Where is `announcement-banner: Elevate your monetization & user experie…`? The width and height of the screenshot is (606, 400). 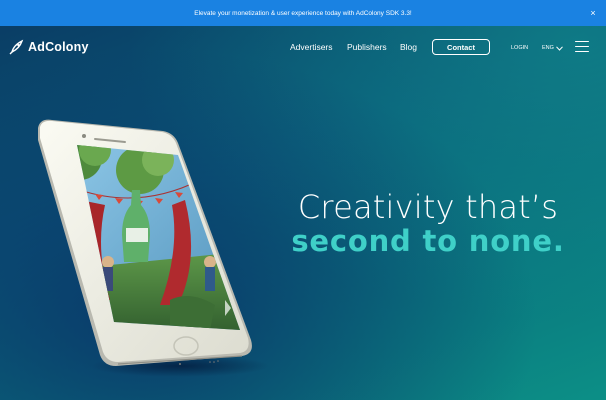 announcement-banner: Elevate your monetization & user experie… is located at coordinates (303, 13).